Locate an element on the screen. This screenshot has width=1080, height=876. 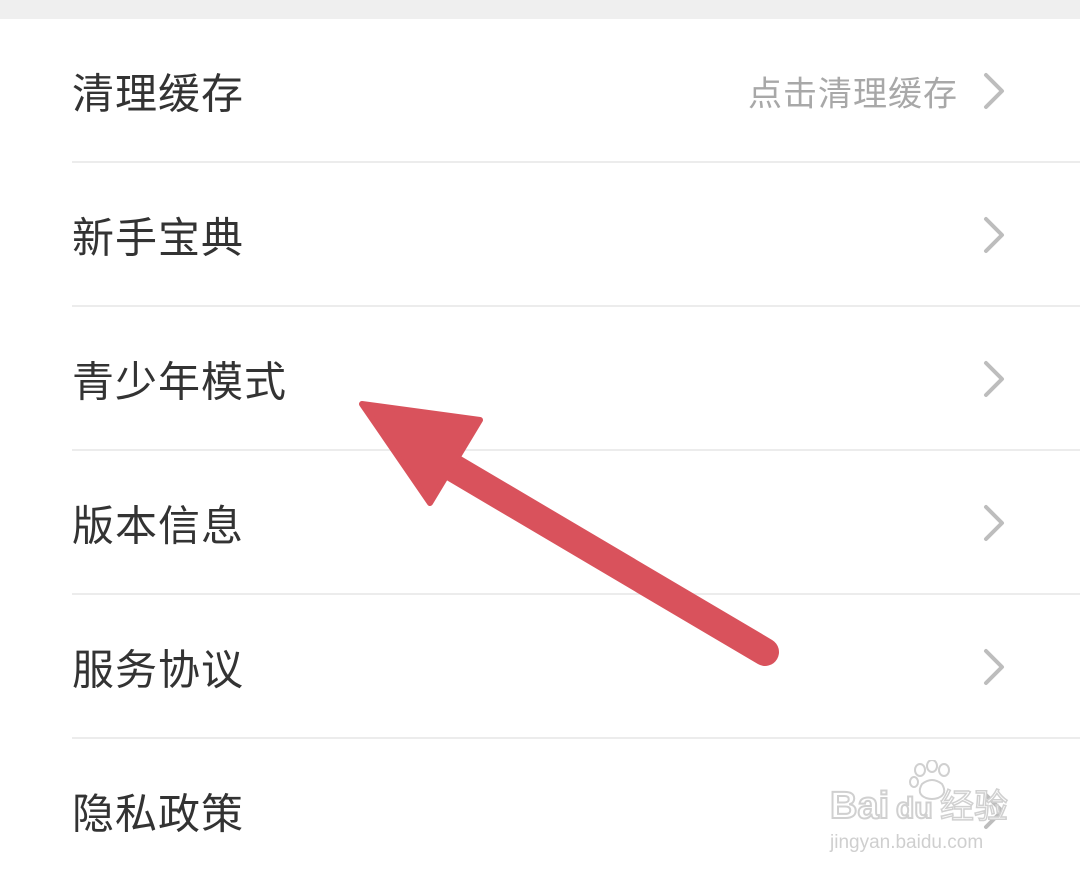
menu-item-label: 青少年模式 is located at coordinates (180, 382).